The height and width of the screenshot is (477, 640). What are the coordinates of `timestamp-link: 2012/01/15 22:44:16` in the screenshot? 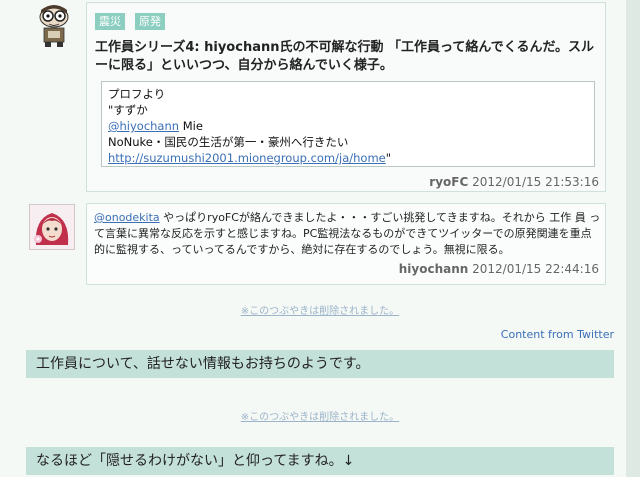 It's located at (535, 269).